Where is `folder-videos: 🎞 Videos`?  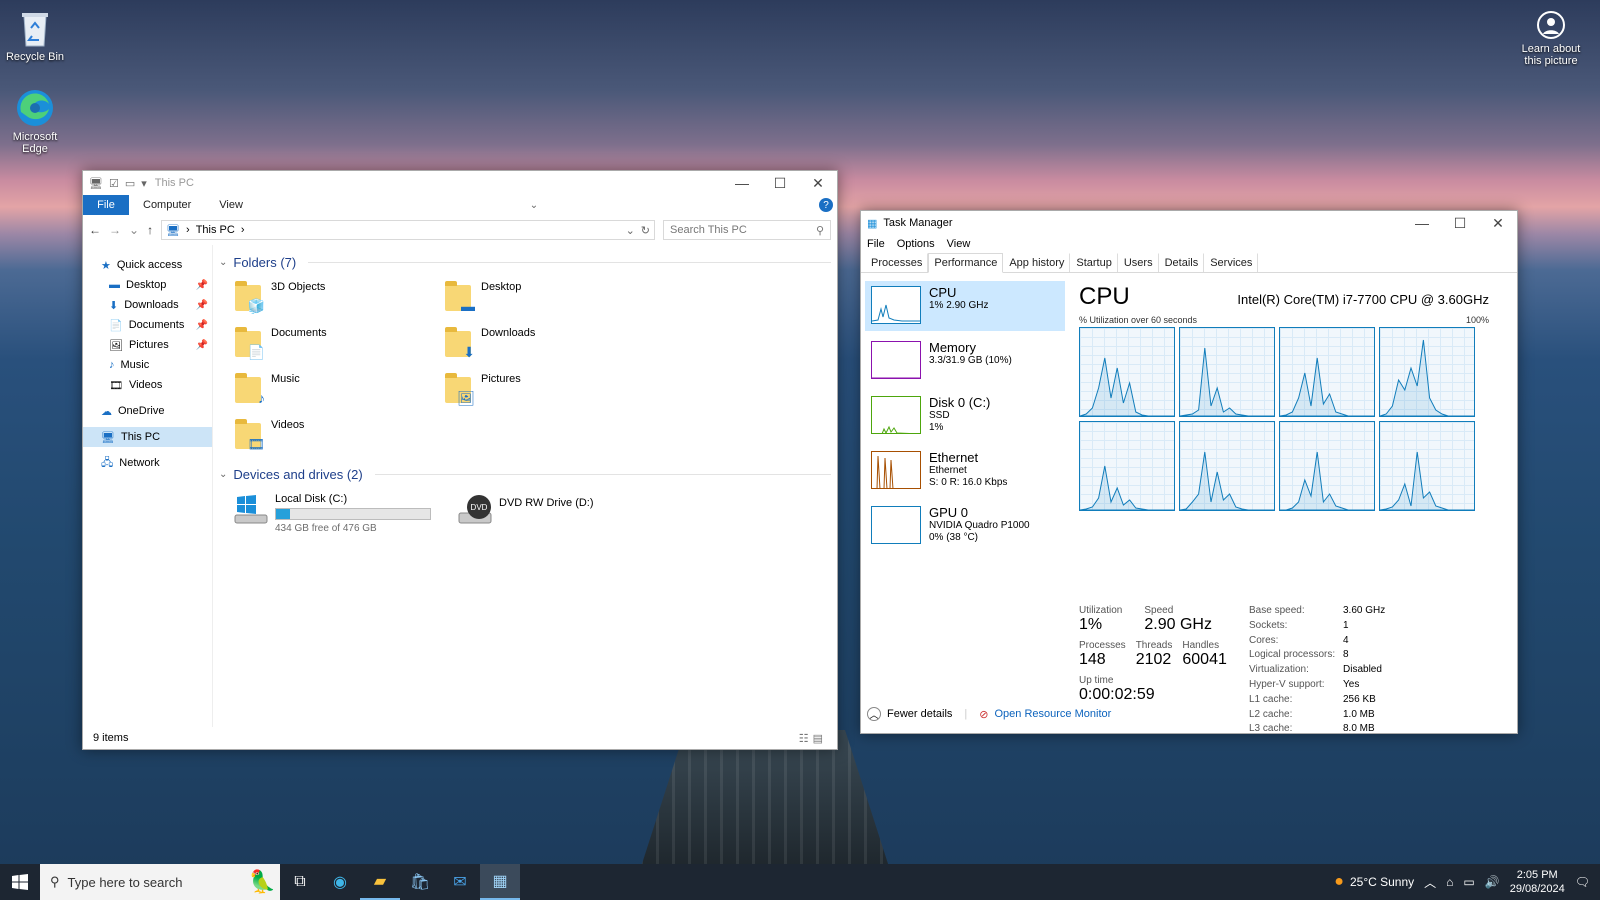 folder-videos: 🎞 Videos is located at coordinates (338, 438).